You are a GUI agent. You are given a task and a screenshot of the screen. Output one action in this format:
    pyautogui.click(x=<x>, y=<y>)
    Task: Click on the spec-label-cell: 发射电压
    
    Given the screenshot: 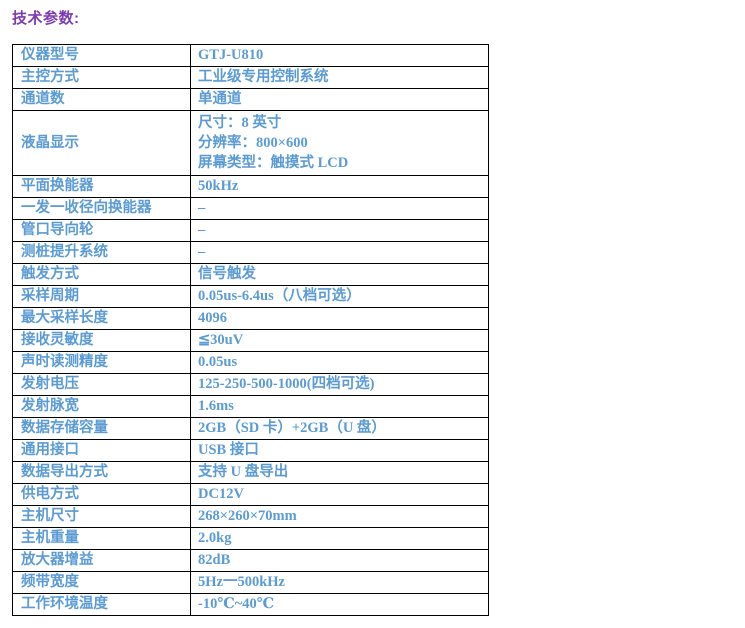 What is the action you would take?
    pyautogui.click(x=101, y=384)
    